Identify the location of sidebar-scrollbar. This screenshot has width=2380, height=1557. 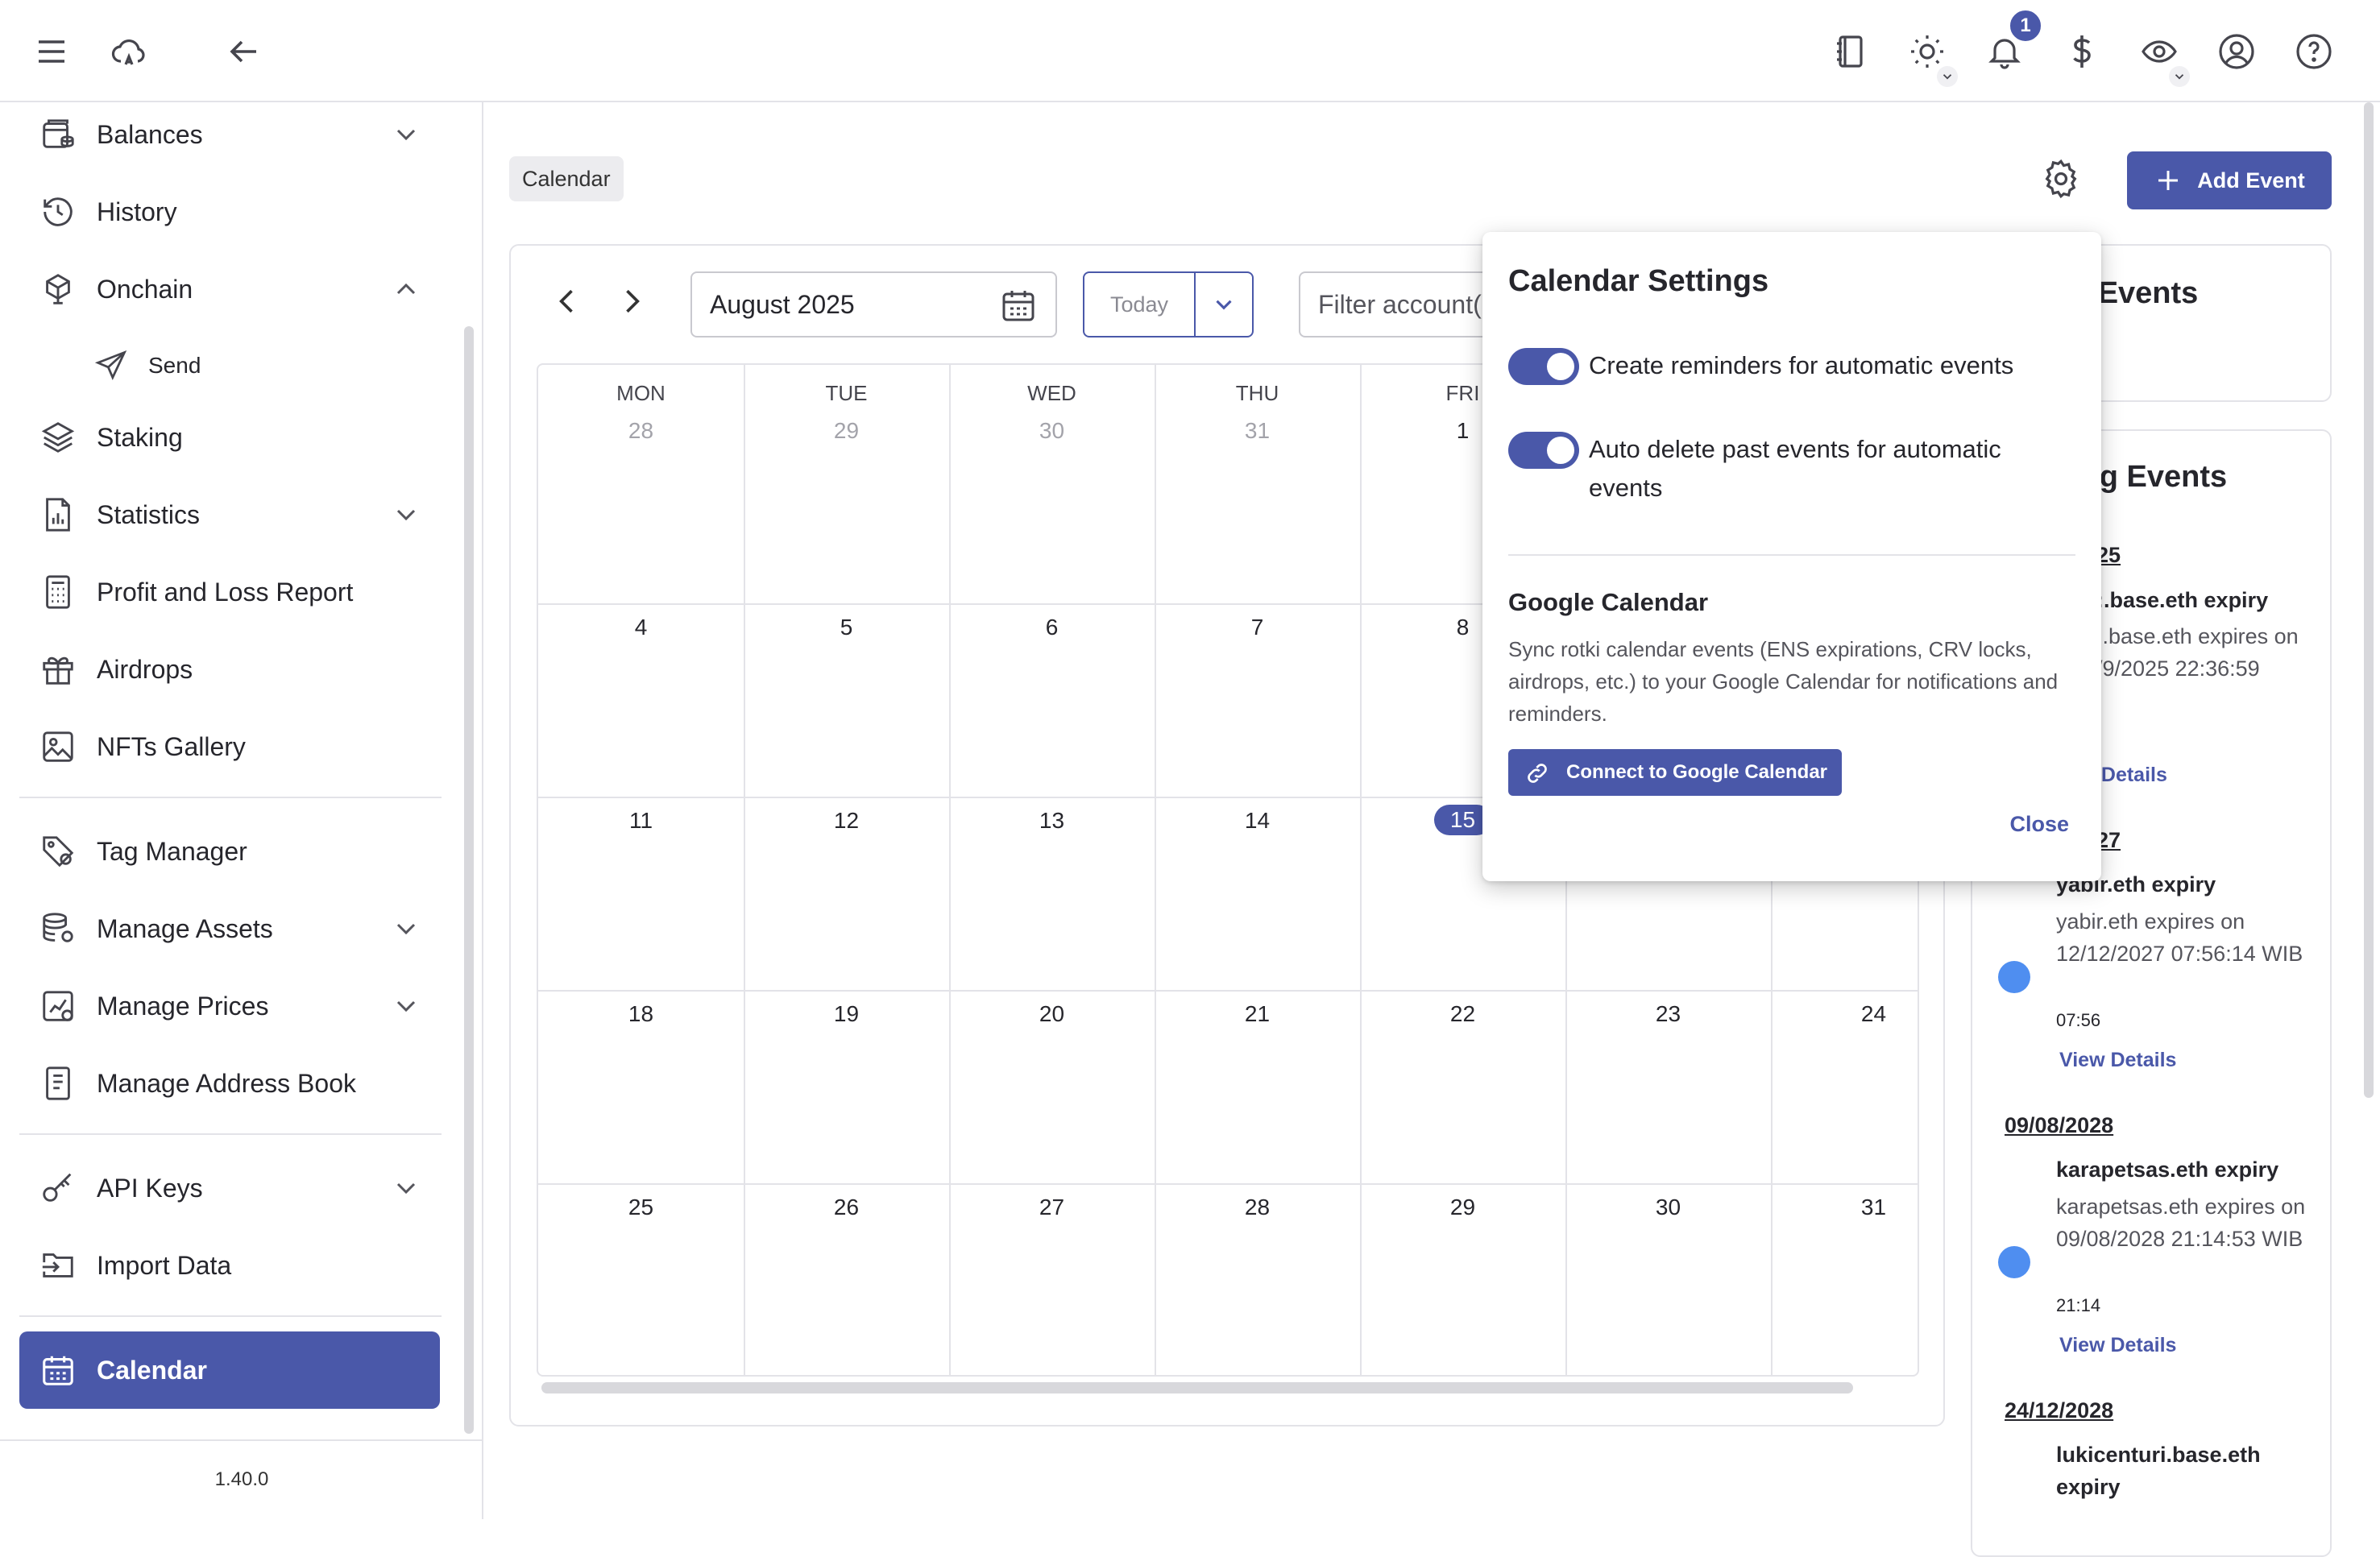
(469, 880).